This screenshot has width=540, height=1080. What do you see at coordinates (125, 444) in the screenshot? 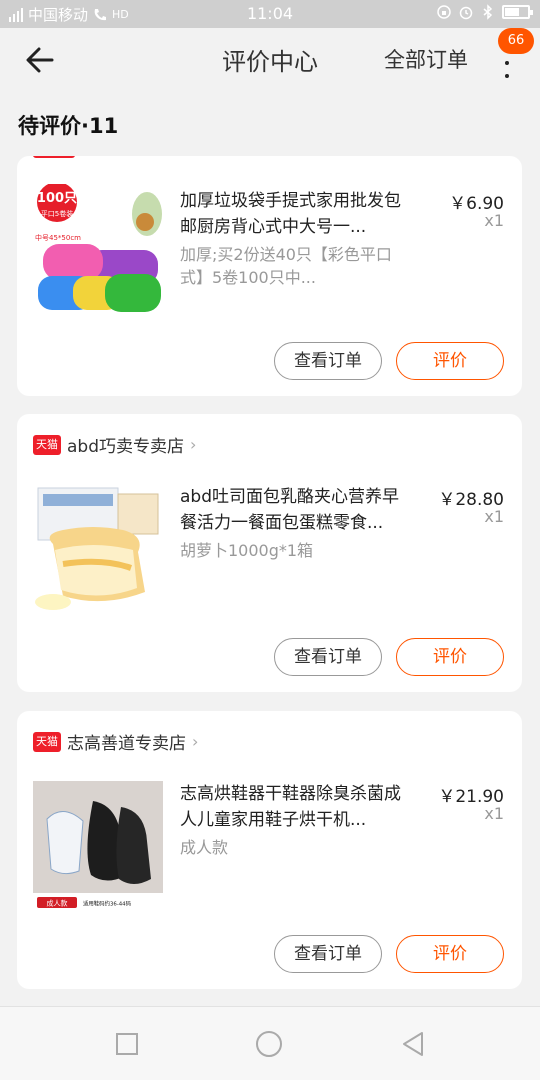
I see `store-name: abd巧卖专卖店` at bounding box center [125, 444].